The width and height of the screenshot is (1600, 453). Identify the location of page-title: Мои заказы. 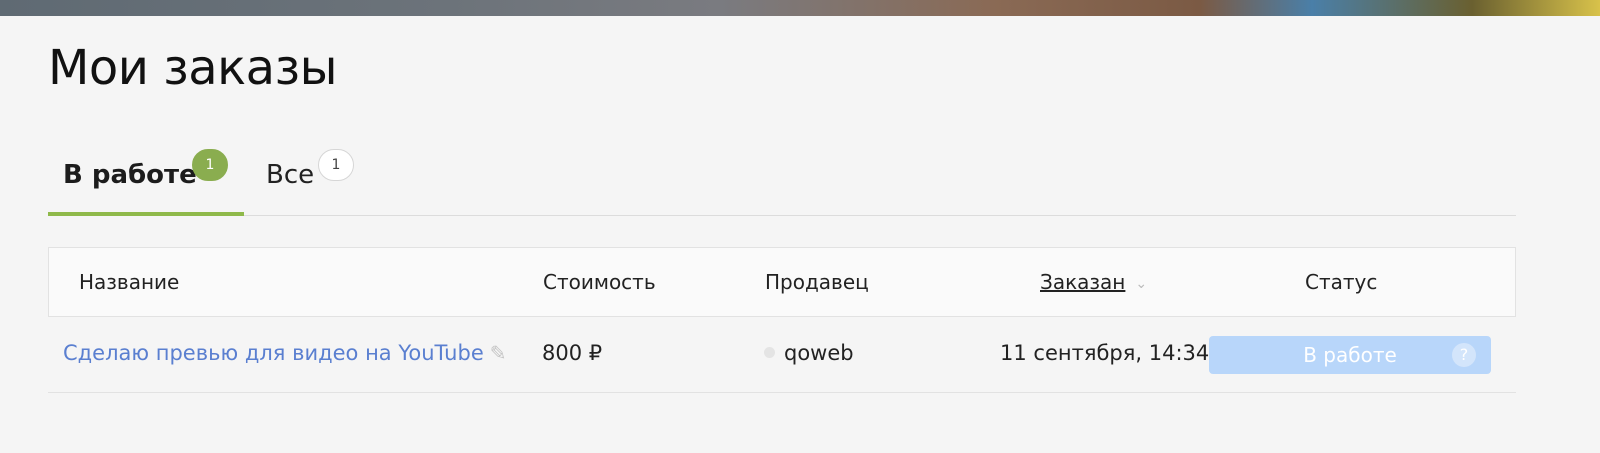
(193, 68).